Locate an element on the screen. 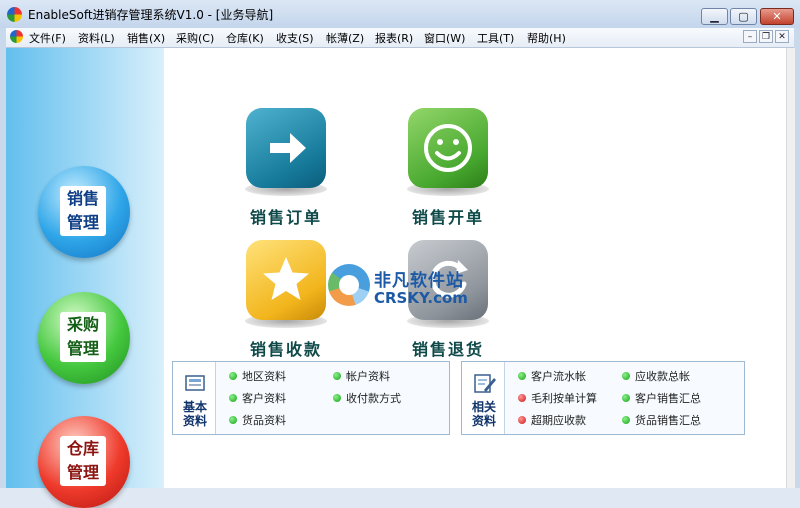 The image size is (800, 508). purchase-management-label: 采购 管理 is located at coordinates (83, 337).